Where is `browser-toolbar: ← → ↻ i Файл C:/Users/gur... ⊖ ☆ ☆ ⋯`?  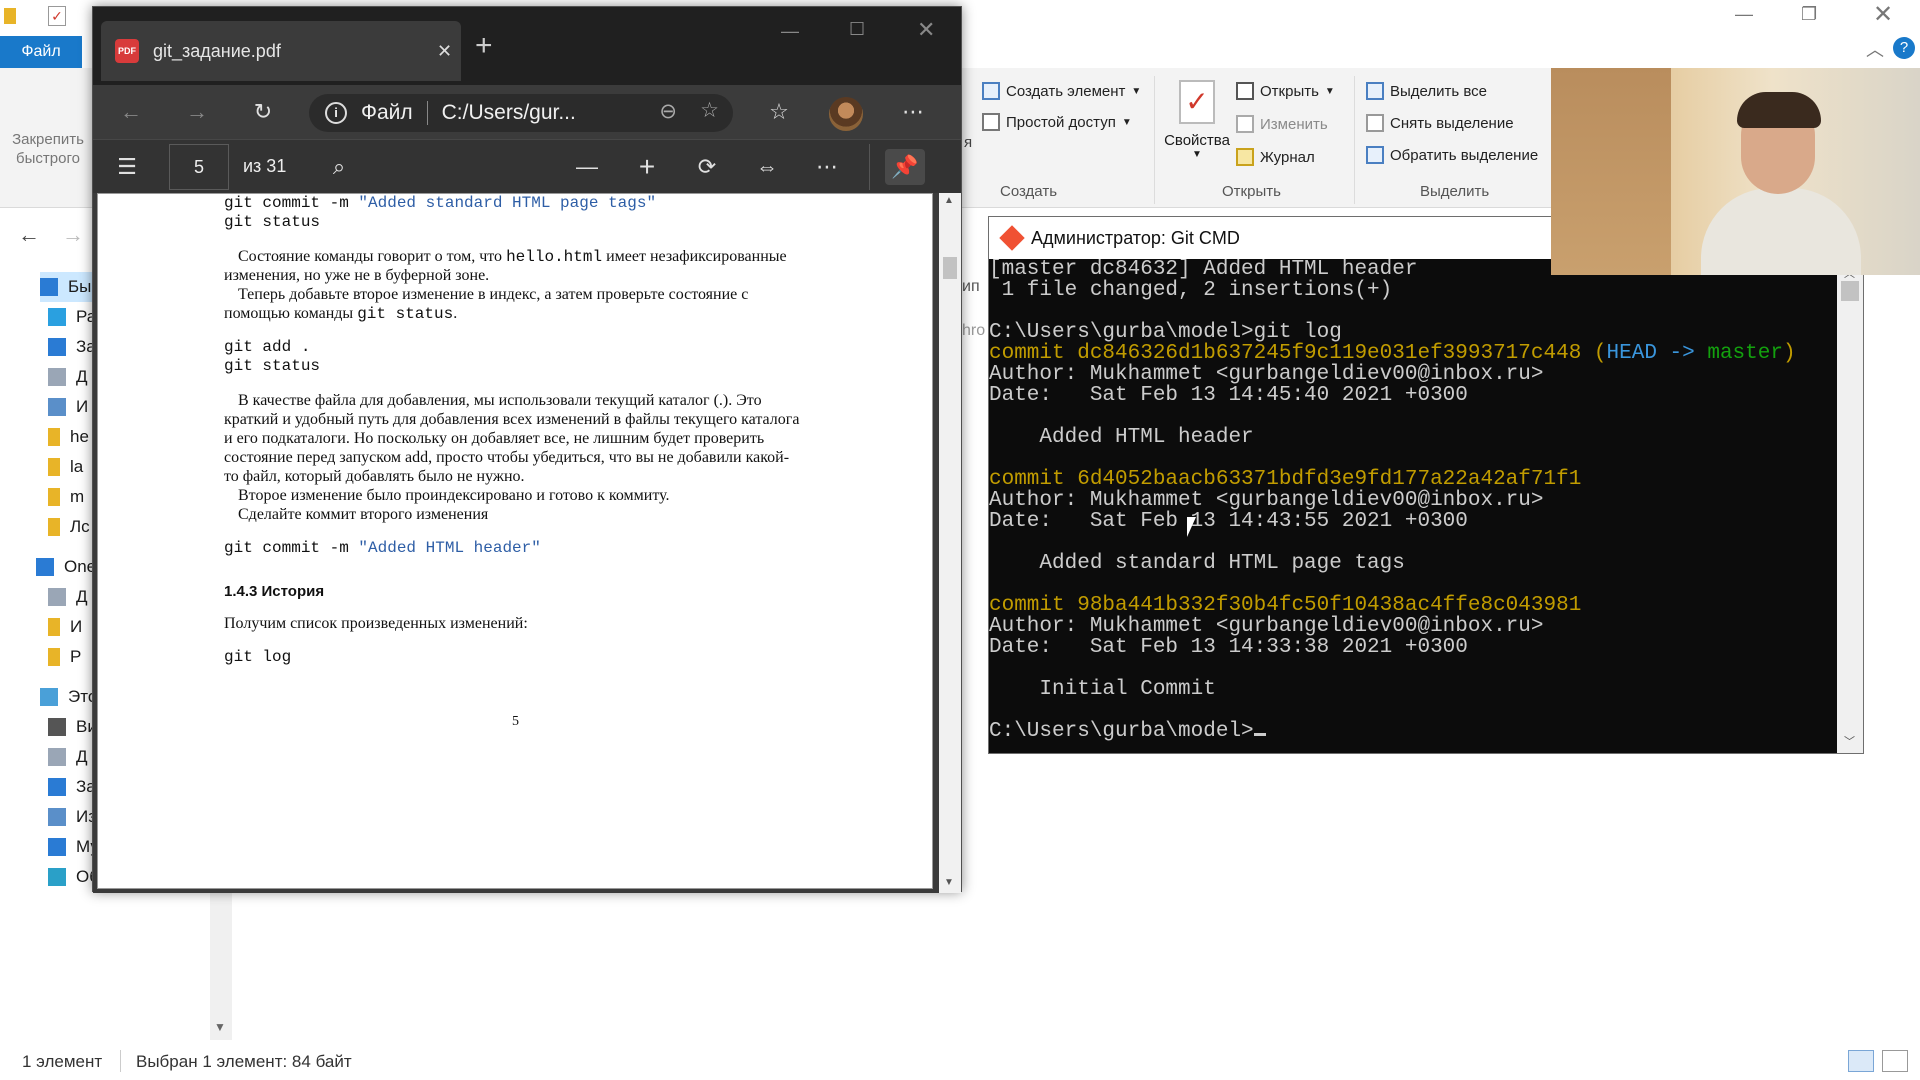 browser-toolbar: ← → ↻ i Файл C:/Users/gur... ⊖ ☆ ☆ ⋯ is located at coordinates (527, 112).